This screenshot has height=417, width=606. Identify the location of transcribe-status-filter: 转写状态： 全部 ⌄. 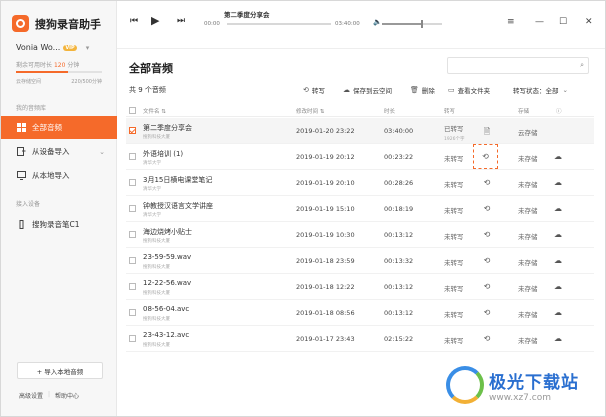
(540, 90).